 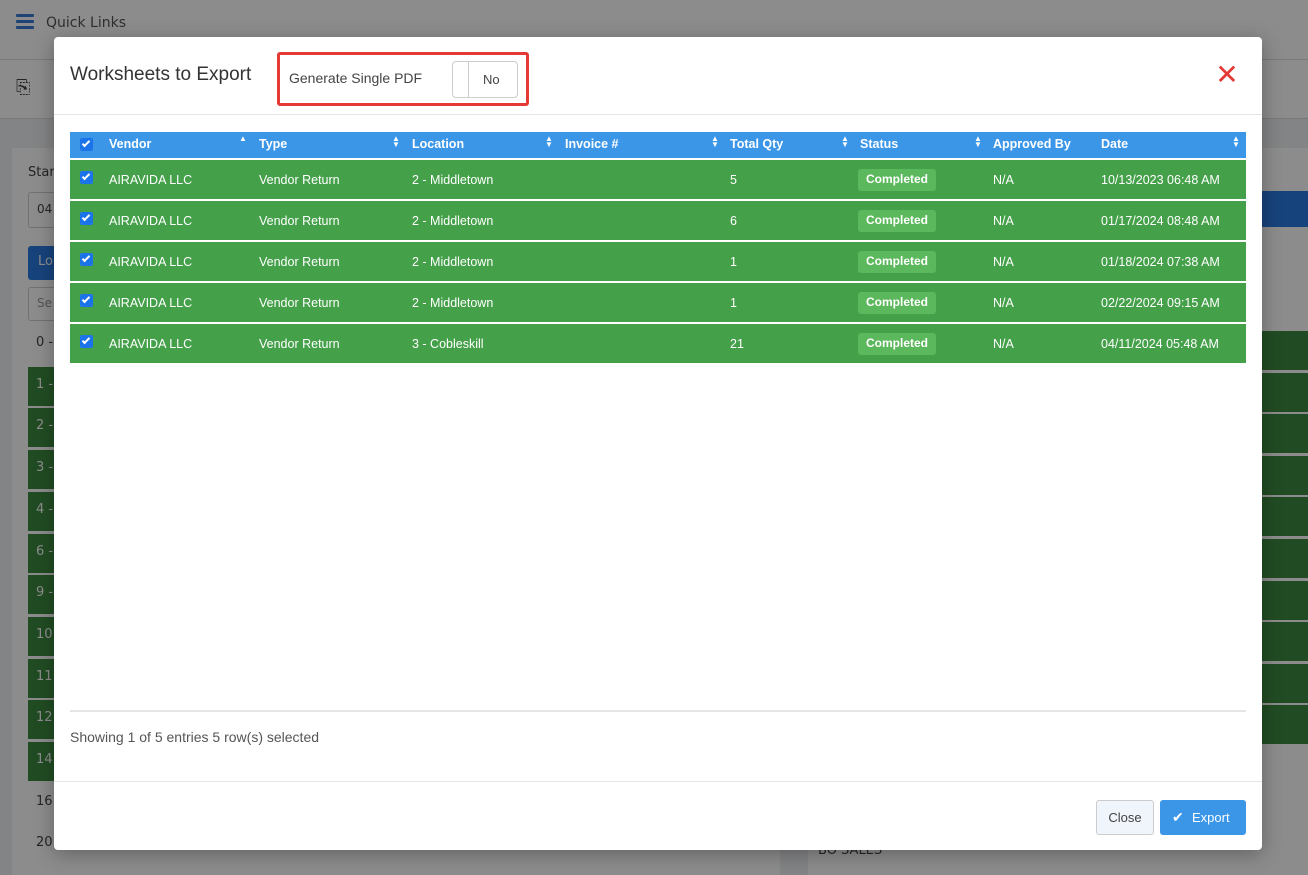 I want to click on single-pdf-option: Generate Single PDF No, so click(x=403, y=79).